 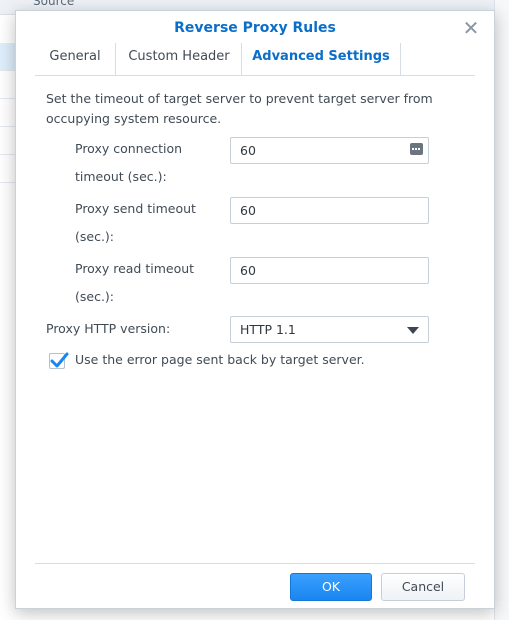 What do you see at coordinates (248, 270) in the screenshot?
I see `proxy-read-timeout-value: 60` at bounding box center [248, 270].